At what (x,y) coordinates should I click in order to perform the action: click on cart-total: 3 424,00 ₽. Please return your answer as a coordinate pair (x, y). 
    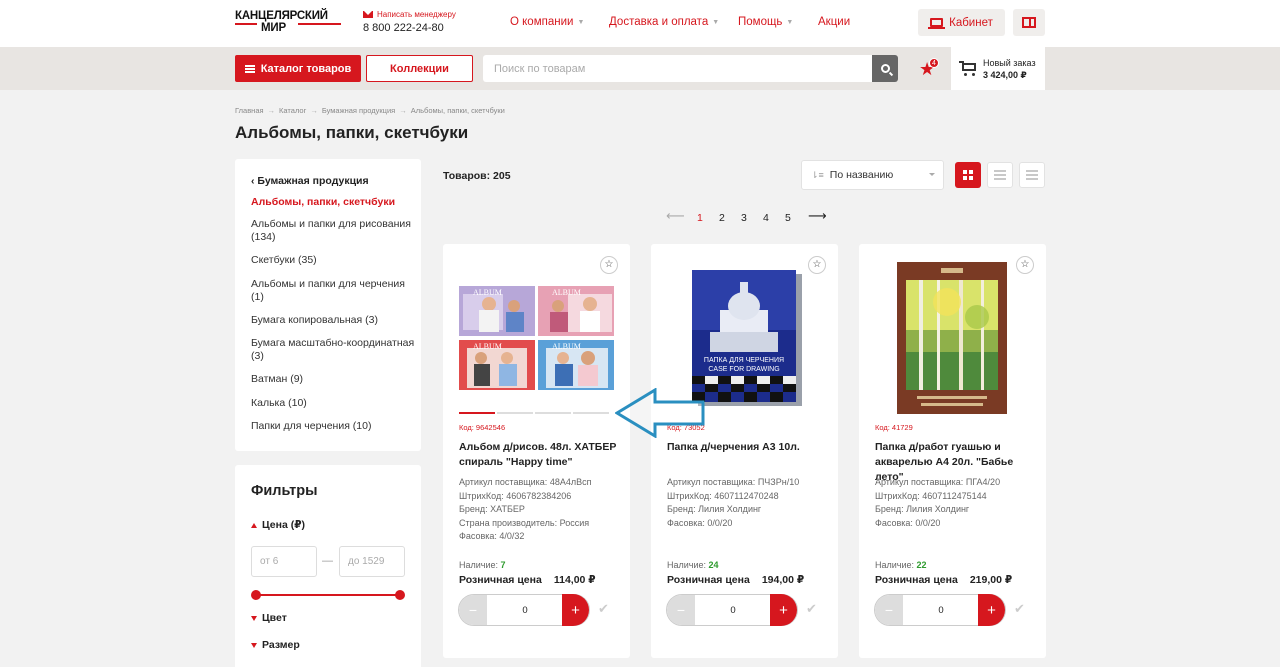
    Looking at the image, I should click on (1005, 75).